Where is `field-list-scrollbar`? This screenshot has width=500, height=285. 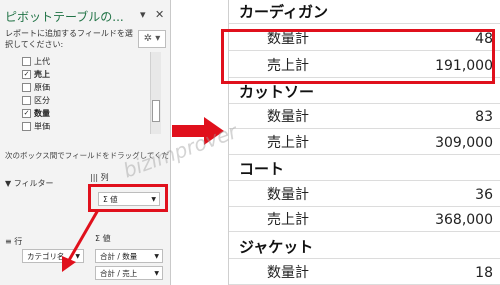
field-list-scrollbar is located at coordinates (155, 93).